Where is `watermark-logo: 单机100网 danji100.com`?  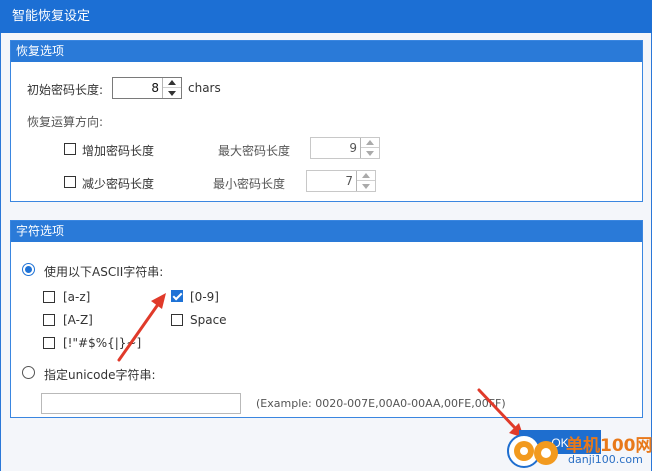 watermark-logo: 单机100网 danji100.com is located at coordinates (578, 448).